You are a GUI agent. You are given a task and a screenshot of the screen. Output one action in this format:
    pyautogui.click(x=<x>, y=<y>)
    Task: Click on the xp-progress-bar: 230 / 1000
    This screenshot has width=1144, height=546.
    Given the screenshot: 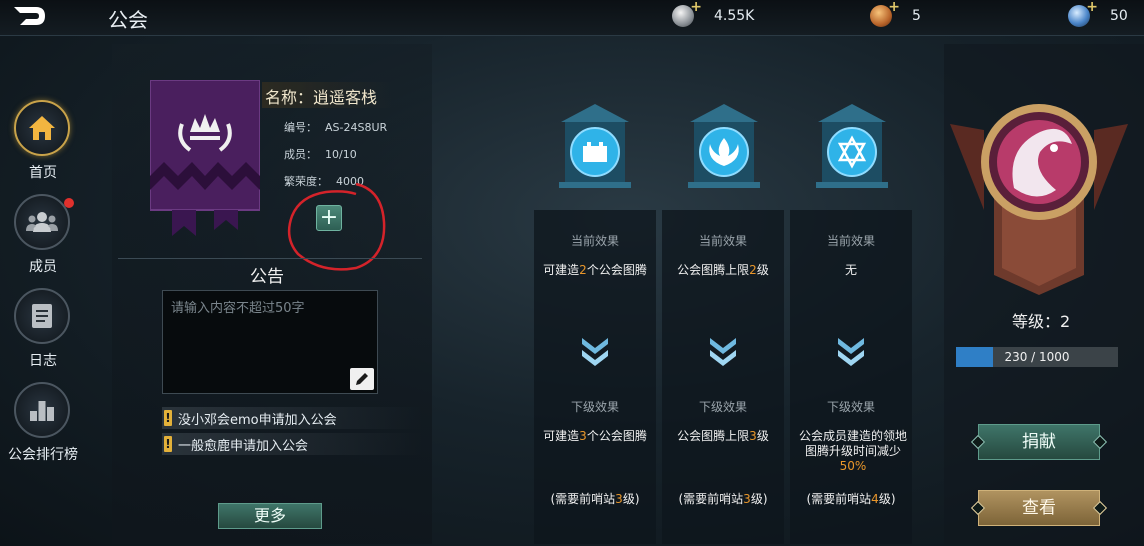 What is the action you would take?
    pyautogui.click(x=1037, y=357)
    